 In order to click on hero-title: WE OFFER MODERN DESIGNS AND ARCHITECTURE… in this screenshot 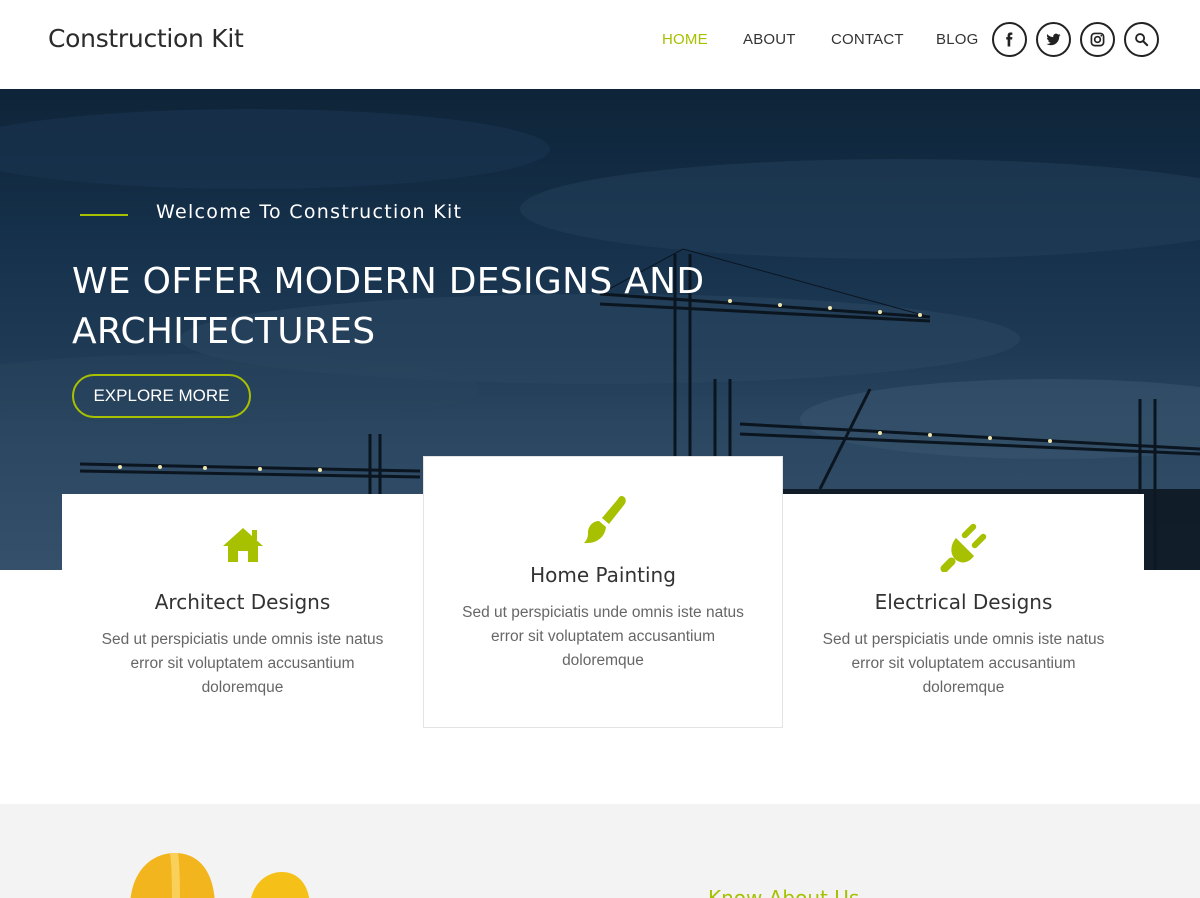, I will do `click(388, 306)`.